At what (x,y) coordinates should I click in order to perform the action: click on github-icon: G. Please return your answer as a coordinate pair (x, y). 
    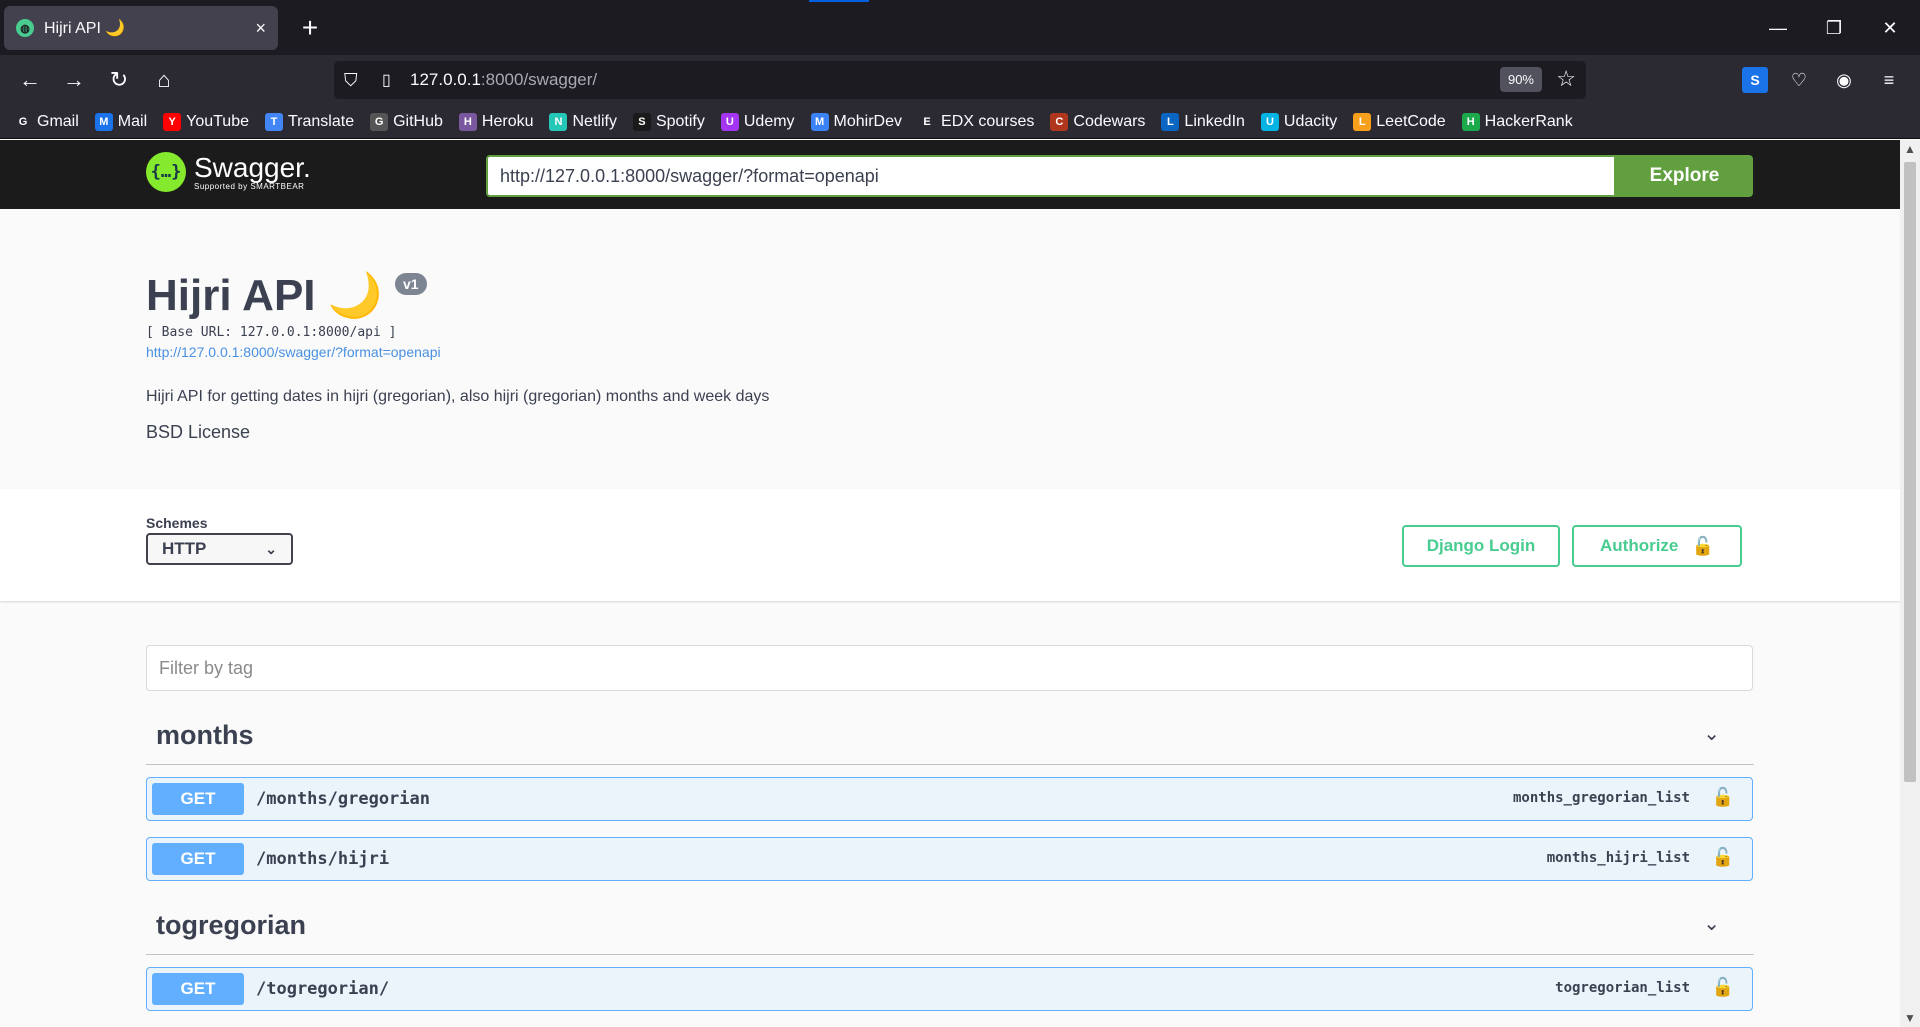
    Looking at the image, I should click on (379, 121).